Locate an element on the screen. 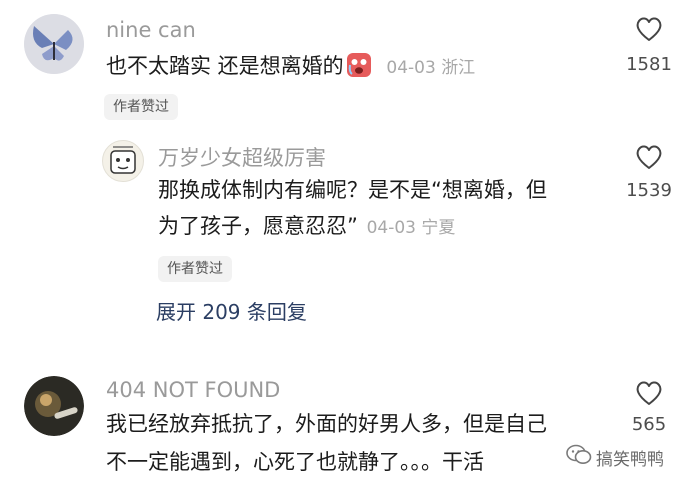 The width and height of the screenshot is (690, 485). reply-location: 宁夏 is located at coordinates (438, 228).